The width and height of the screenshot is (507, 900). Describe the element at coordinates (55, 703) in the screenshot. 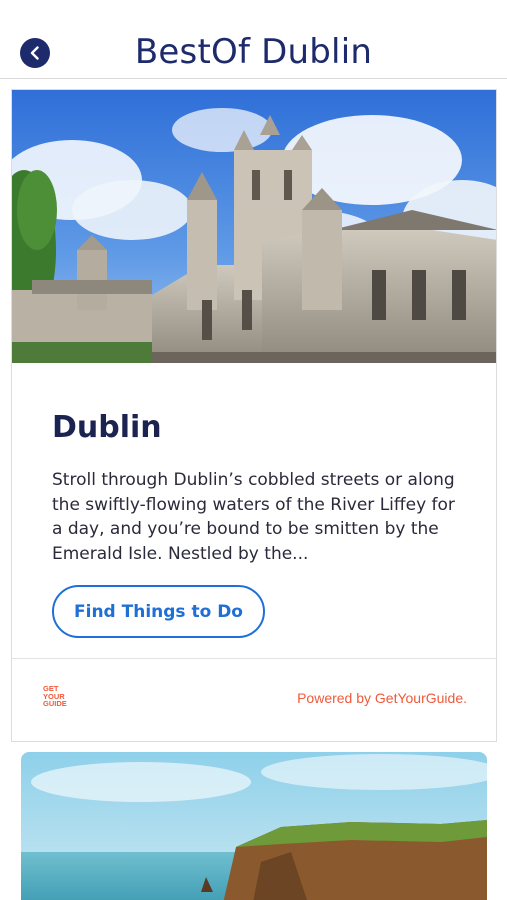

I see `logo-line: GUIDE` at that location.